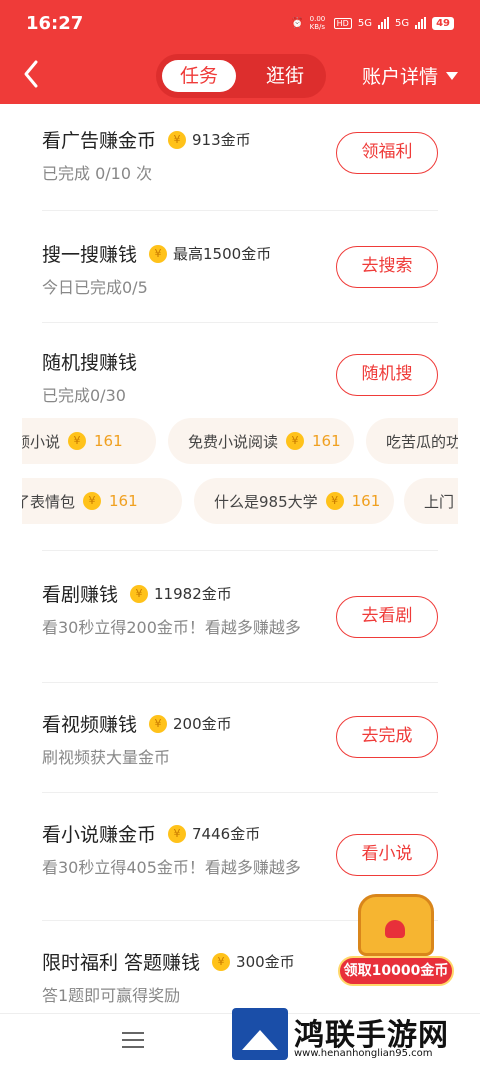 This screenshot has height=1067, width=480. What do you see at coordinates (202, 724) in the screenshot?
I see `task-amount: 200金币` at bounding box center [202, 724].